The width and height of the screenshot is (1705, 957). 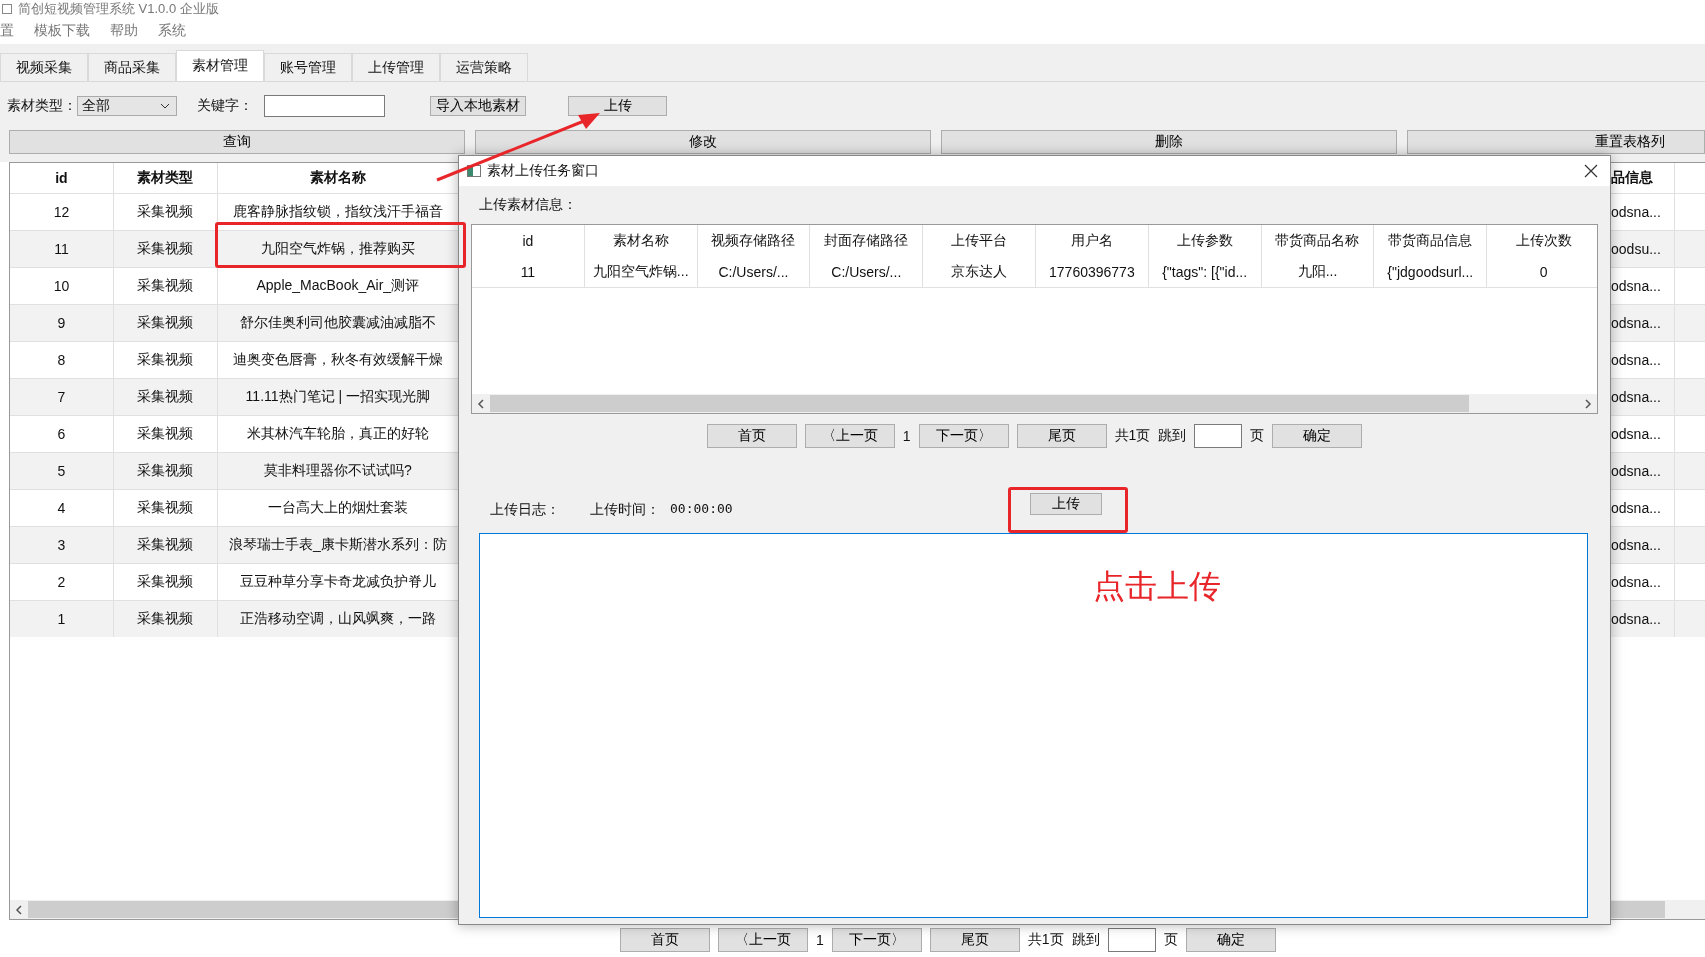 I want to click on import-button: 导入本地素材, so click(x=478, y=106).